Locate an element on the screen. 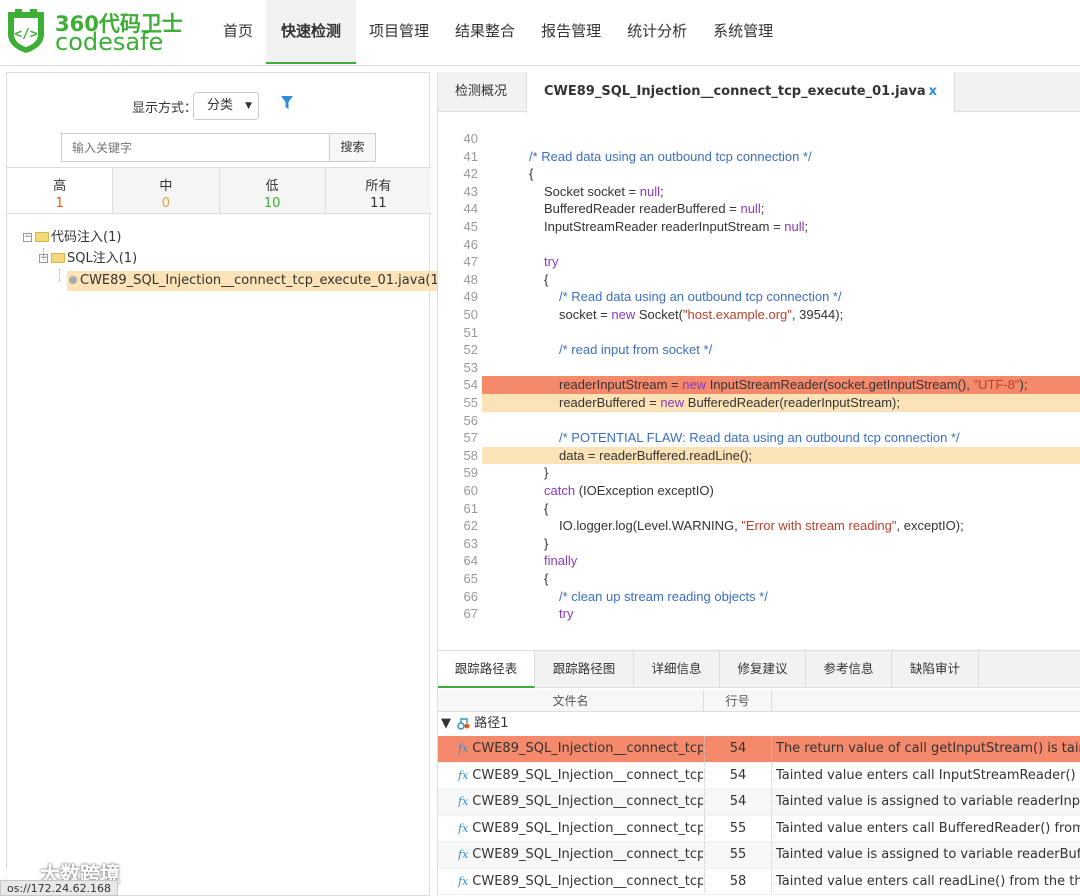  line-number: 56 is located at coordinates (470, 420).